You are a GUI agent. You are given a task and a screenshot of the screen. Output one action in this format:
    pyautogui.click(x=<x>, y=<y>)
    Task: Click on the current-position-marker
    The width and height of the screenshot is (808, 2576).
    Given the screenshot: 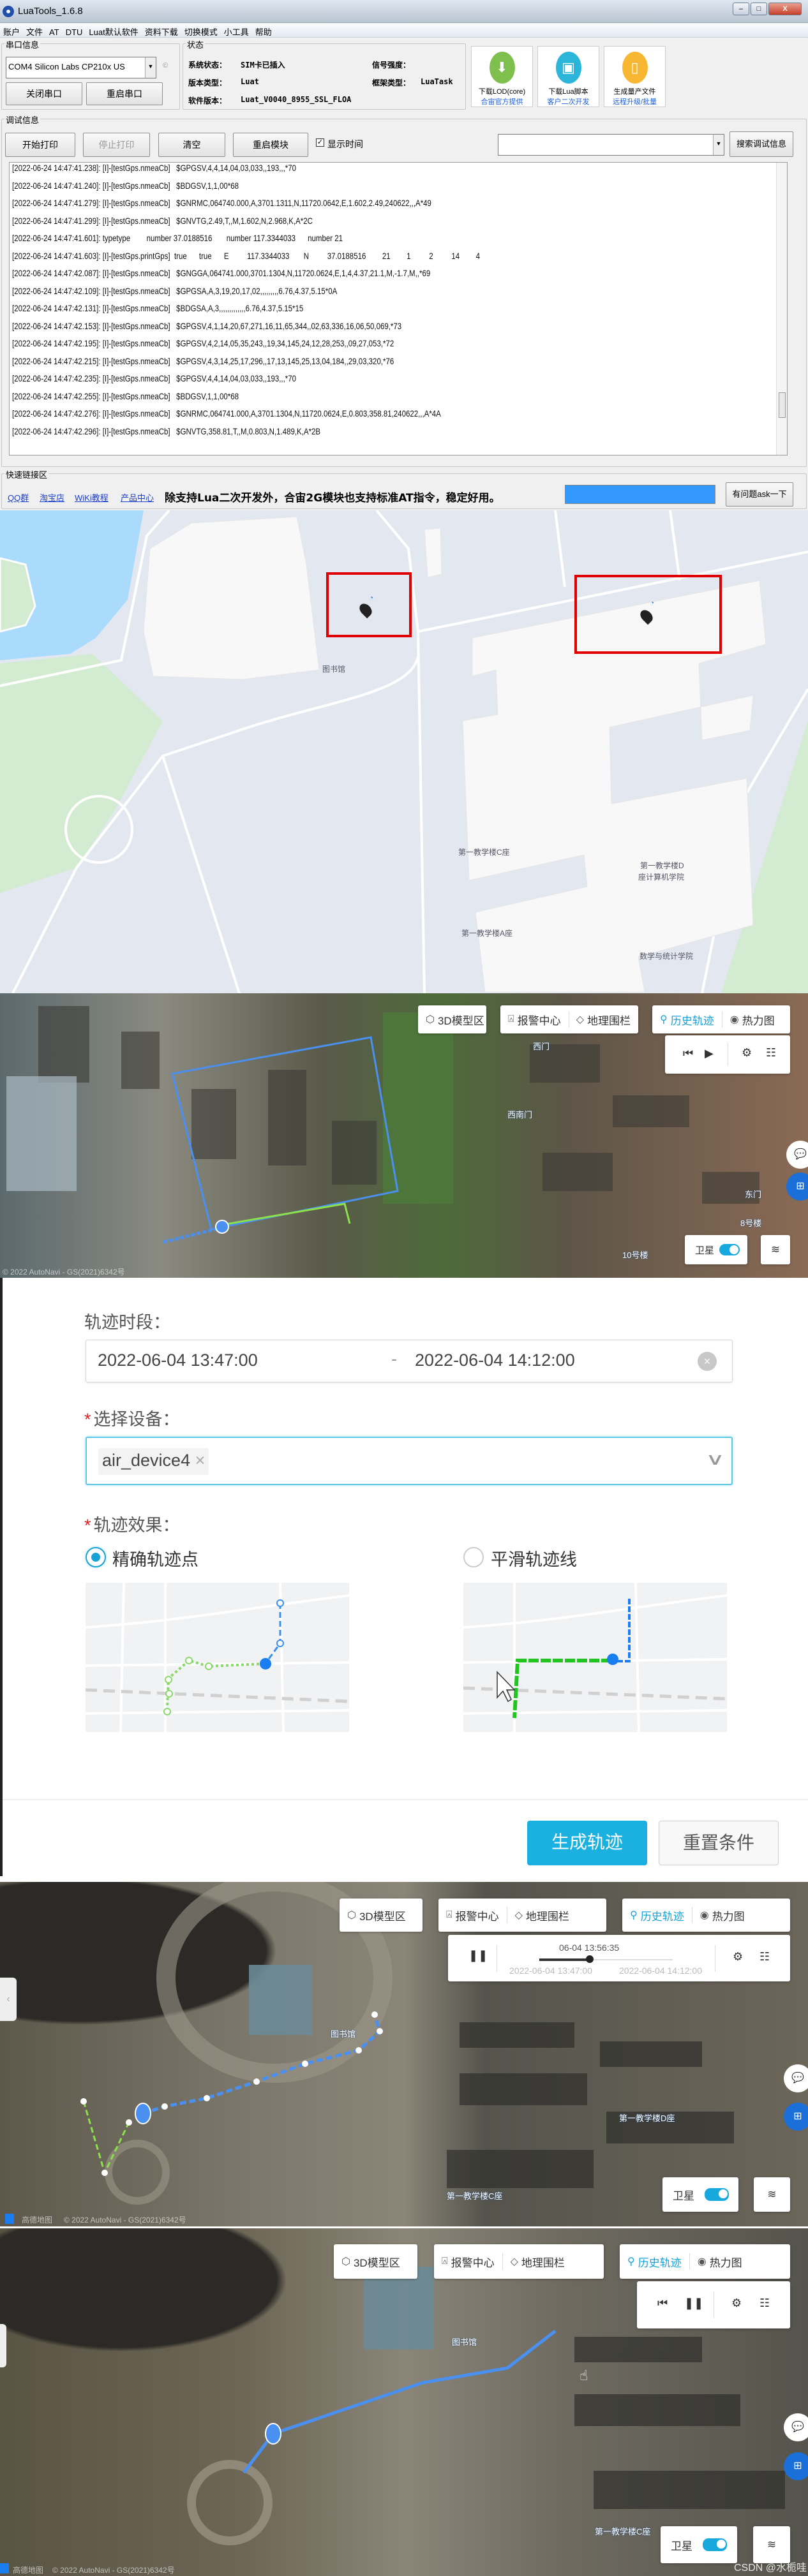 What is the action you would take?
    pyautogui.click(x=222, y=1227)
    